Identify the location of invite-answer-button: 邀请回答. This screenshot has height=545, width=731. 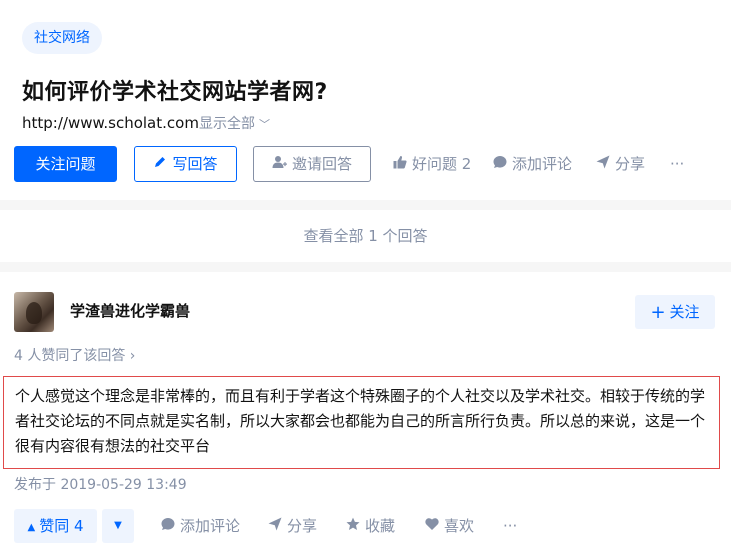
(312, 164).